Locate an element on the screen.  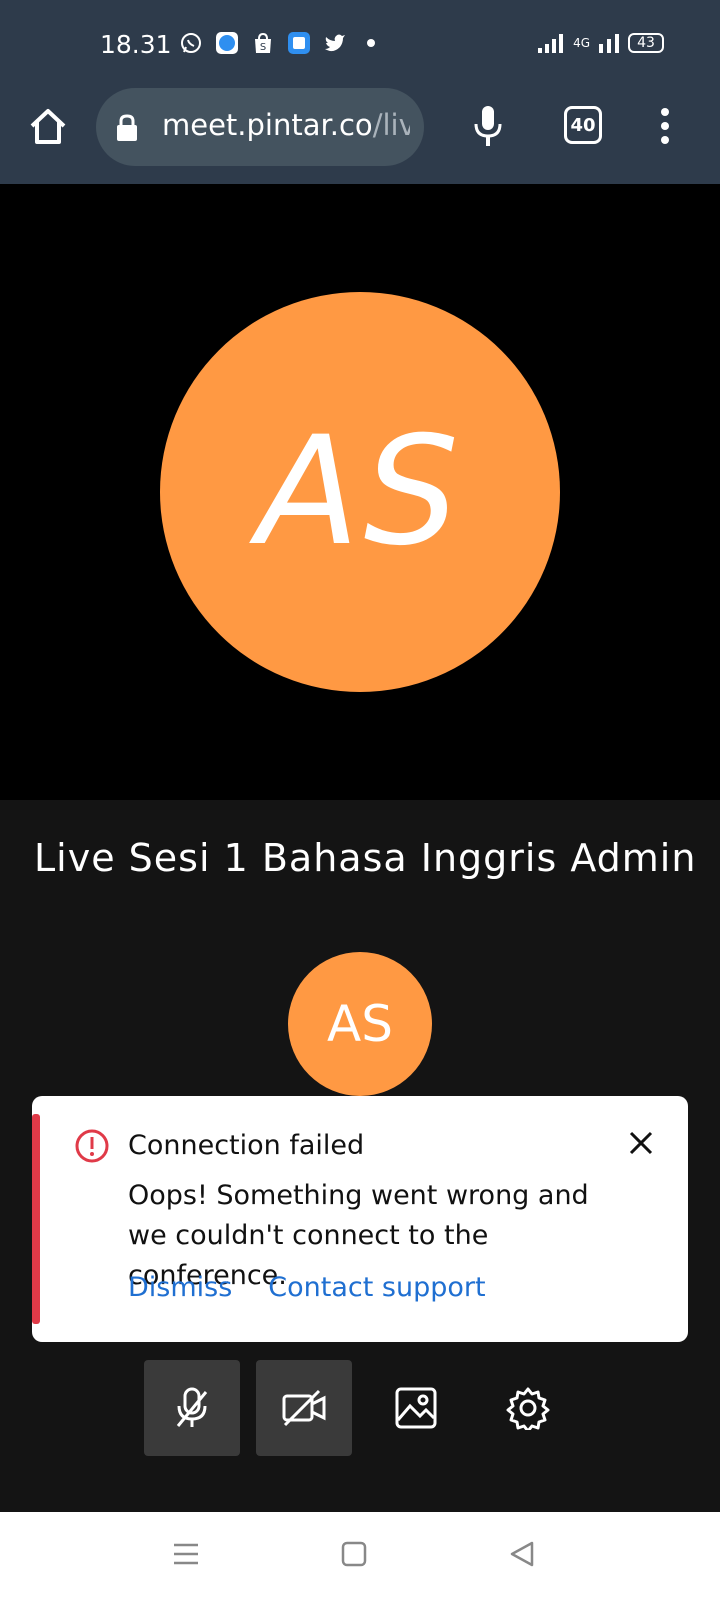
toast-actions: Dismiss Contact support is located at coordinates (307, 1287).